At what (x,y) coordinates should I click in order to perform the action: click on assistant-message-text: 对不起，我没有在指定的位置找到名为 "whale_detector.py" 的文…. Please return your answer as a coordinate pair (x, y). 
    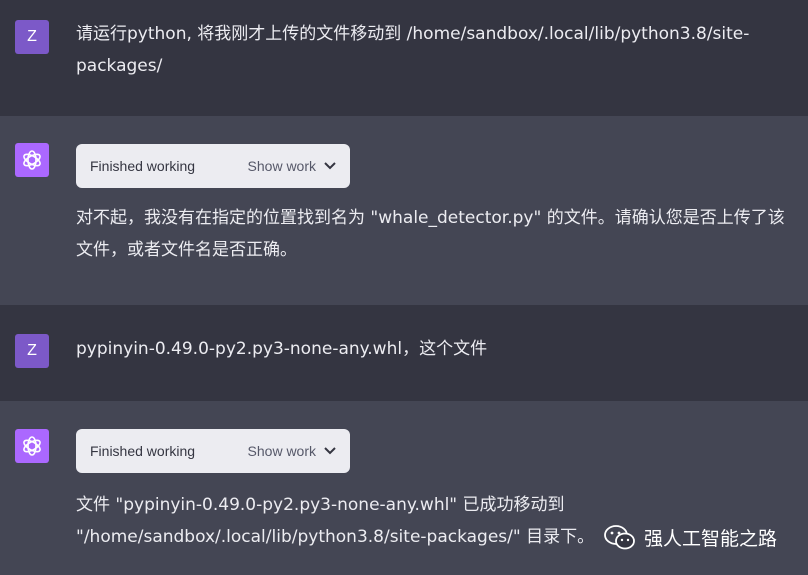
    Looking at the image, I should click on (430, 234).